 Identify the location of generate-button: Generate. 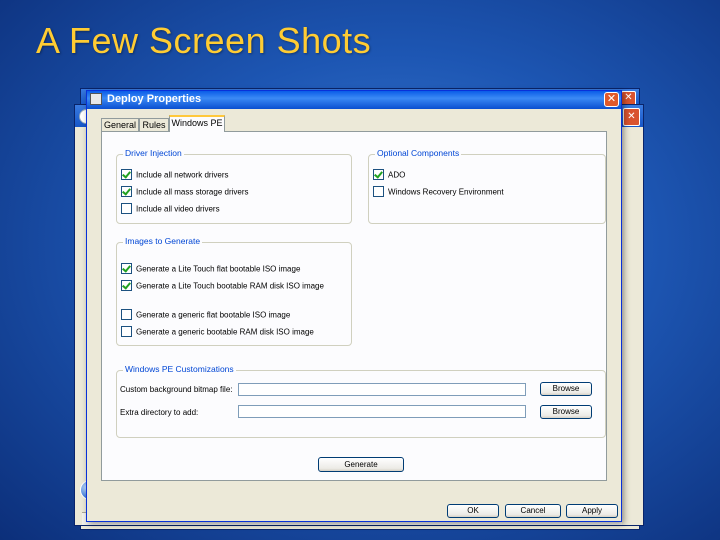
(361, 464).